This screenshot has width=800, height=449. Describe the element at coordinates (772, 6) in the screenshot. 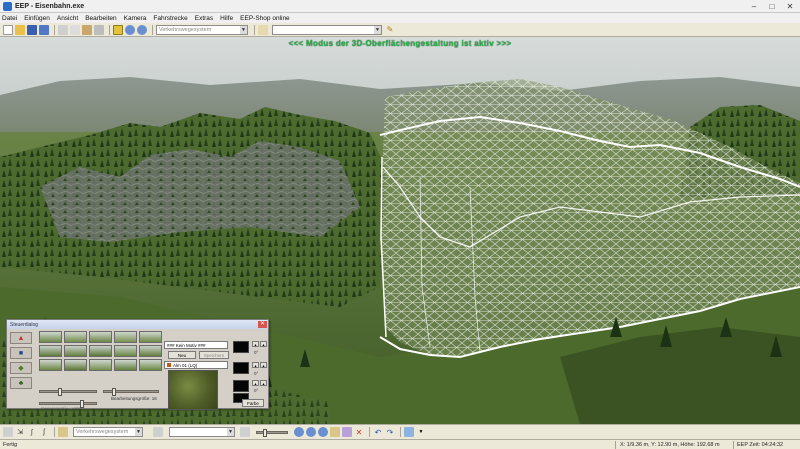

I see `maximize-button: □` at that location.